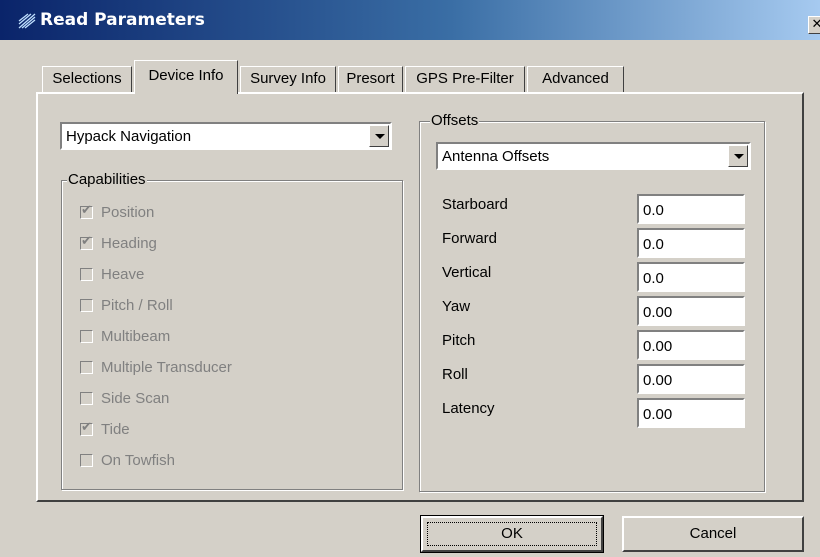 The image size is (820, 557). What do you see at coordinates (475, 204) in the screenshot?
I see `offset-label: Starboard` at bounding box center [475, 204].